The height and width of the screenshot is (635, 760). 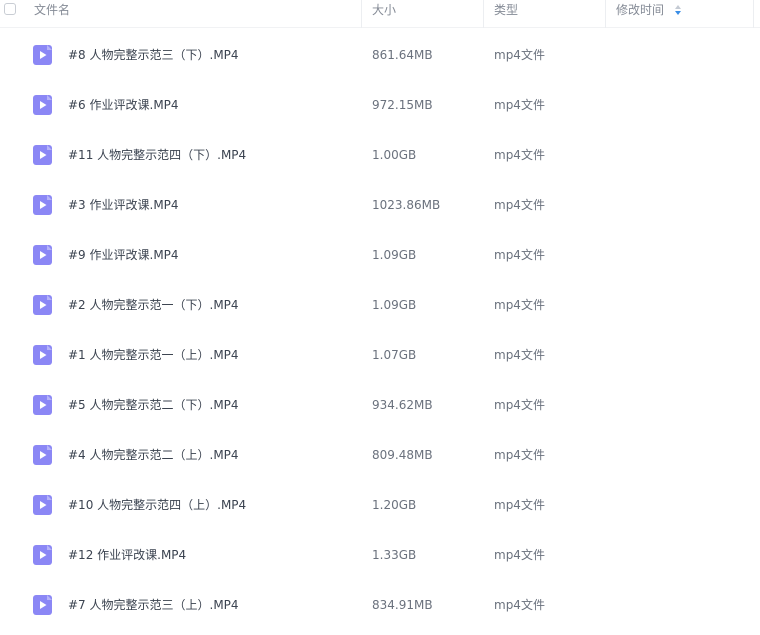 What do you see at coordinates (402, 455) in the screenshot?
I see `file-size: 809.48MB` at bounding box center [402, 455].